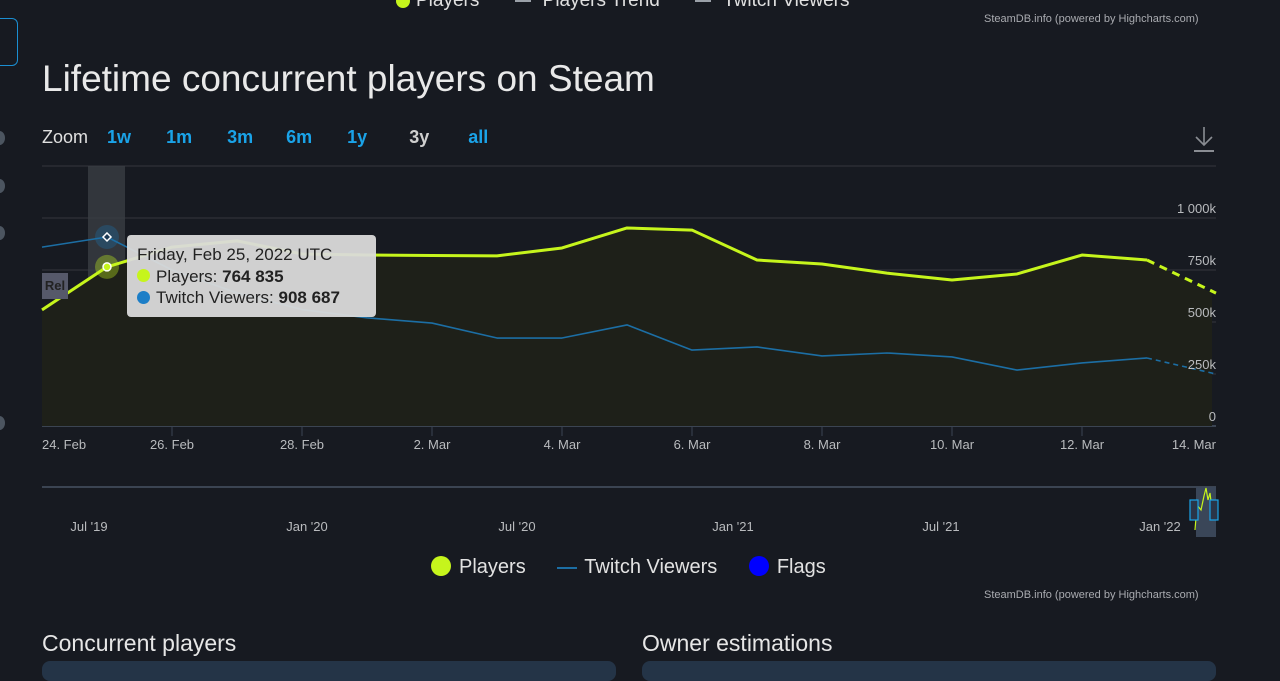  Describe the element at coordinates (952, 444) in the screenshot. I see `x-tick-label: 10. Mar` at that location.